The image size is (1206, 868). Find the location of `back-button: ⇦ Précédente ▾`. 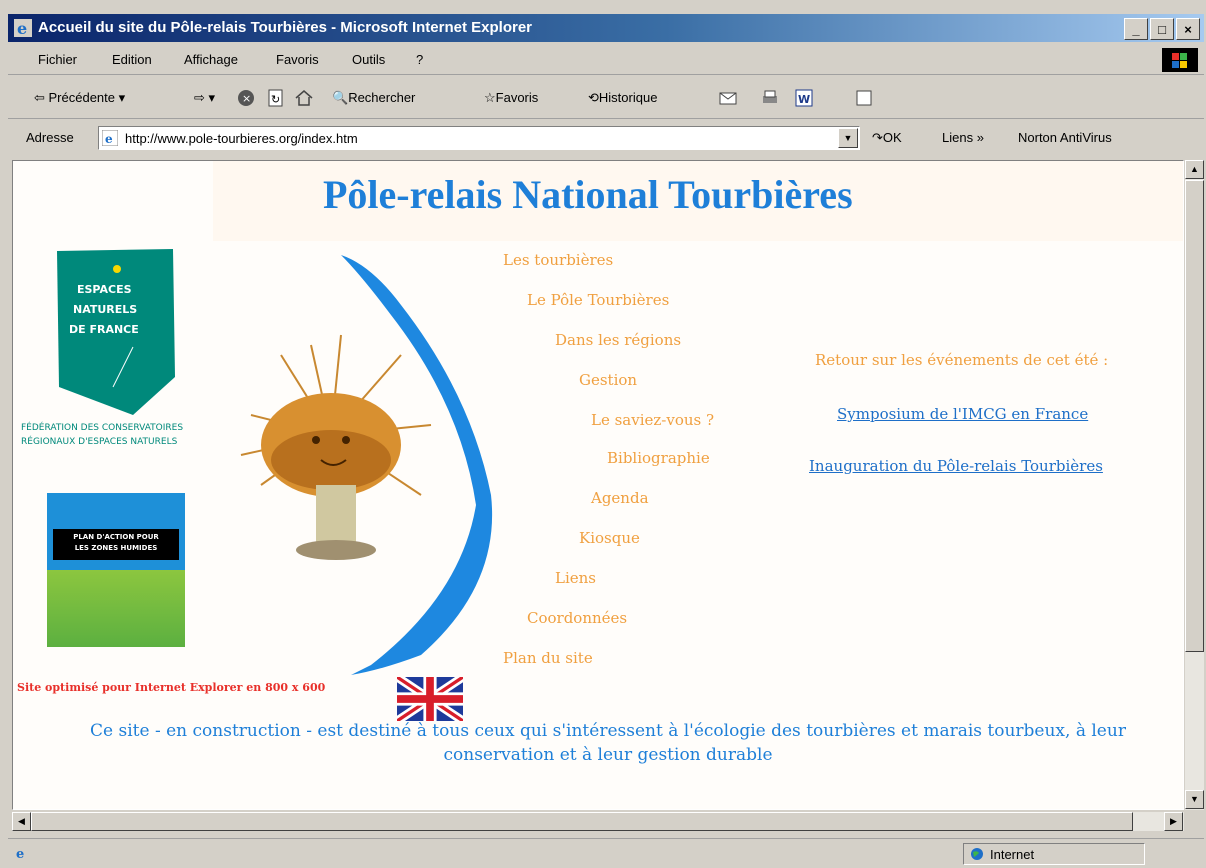

back-button: ⇦ Précédente ▾ is located at coordinates (79, 98).